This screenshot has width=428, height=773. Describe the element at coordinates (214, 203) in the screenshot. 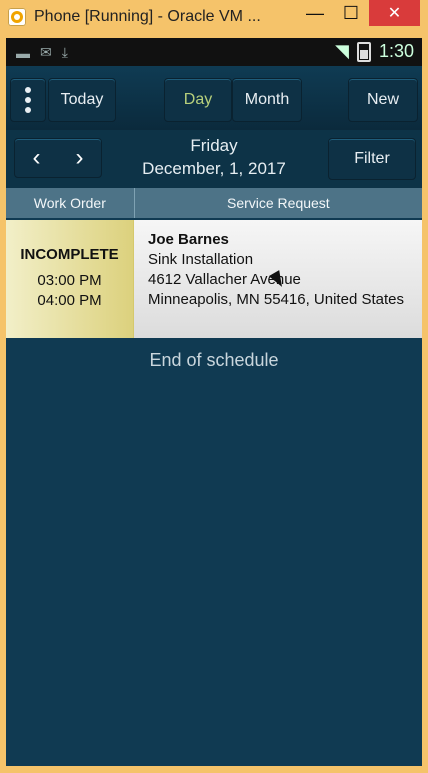

I see `schedule-headers: Work Order Service Request` at that location.